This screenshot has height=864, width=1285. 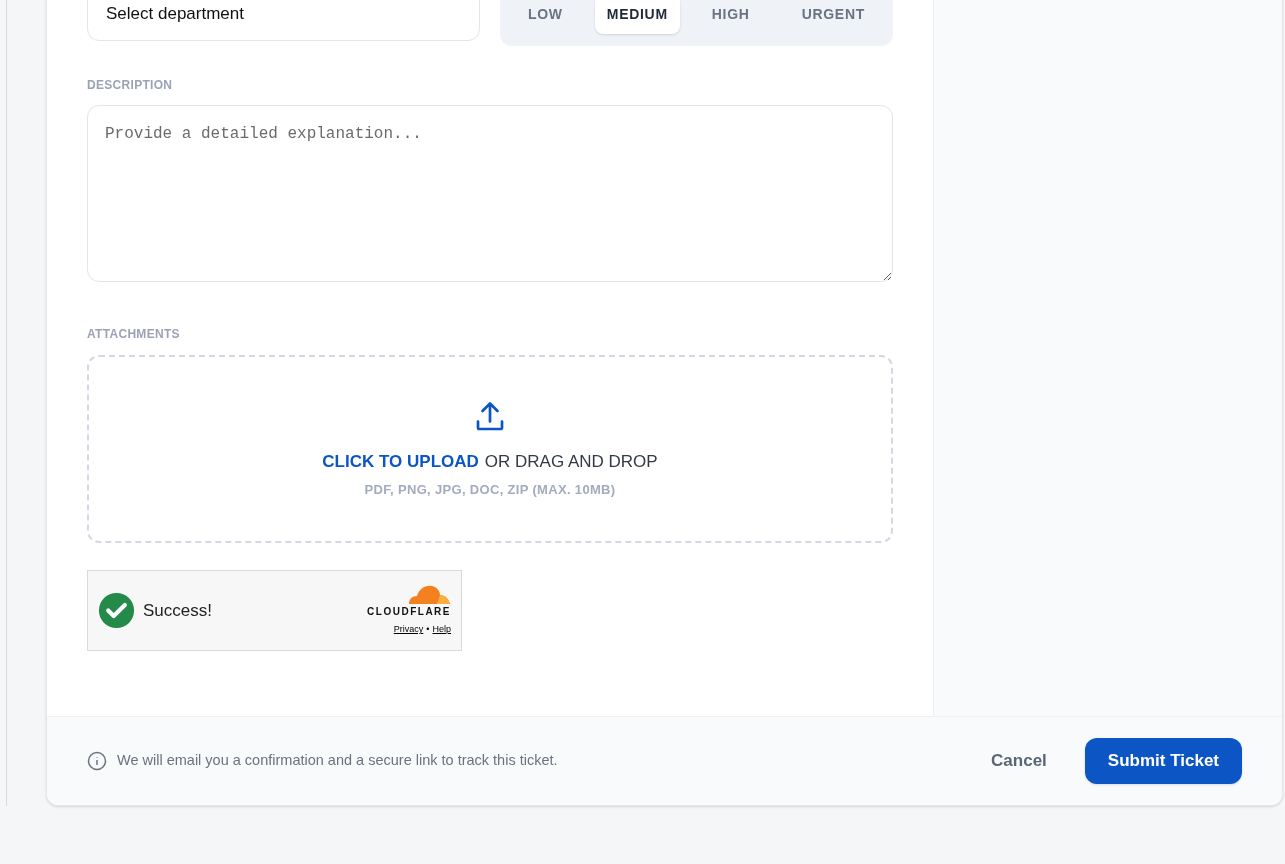 What do you see at coordinates (637, 17) in the screenshot?
I see `priority-tab: MEDIUM` at bounding box center [637, 17].